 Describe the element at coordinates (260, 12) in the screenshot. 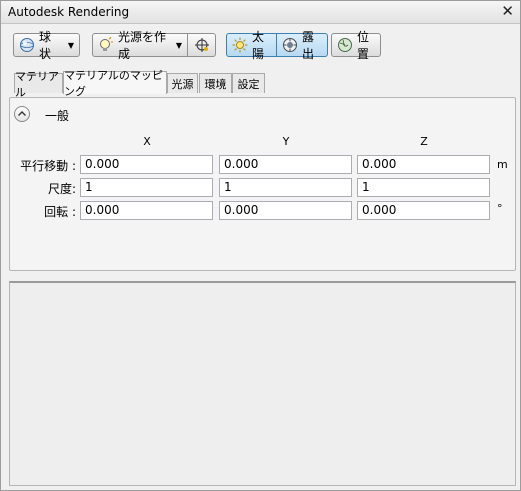

I see `title-bar: Autodesk Rendering ✕` at that location.